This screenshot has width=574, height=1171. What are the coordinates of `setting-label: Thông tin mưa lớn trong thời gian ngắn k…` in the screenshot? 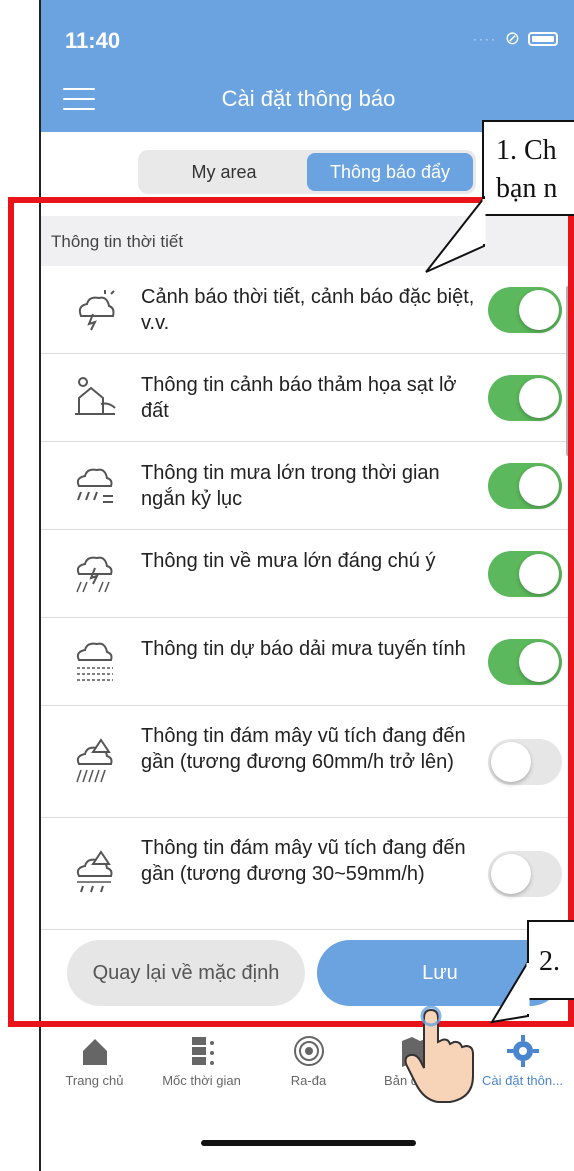 It's located at (290, 486).